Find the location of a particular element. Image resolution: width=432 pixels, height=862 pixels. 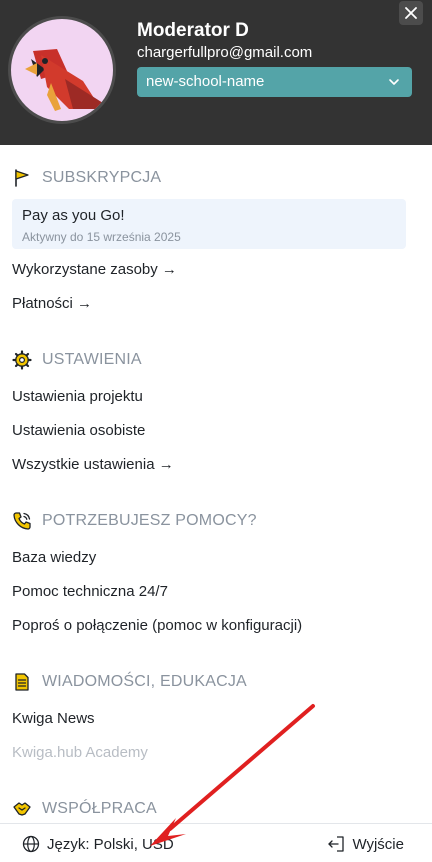

section-subscription-label: SUBSKRYPCJA is located at coordinates (102, 177).